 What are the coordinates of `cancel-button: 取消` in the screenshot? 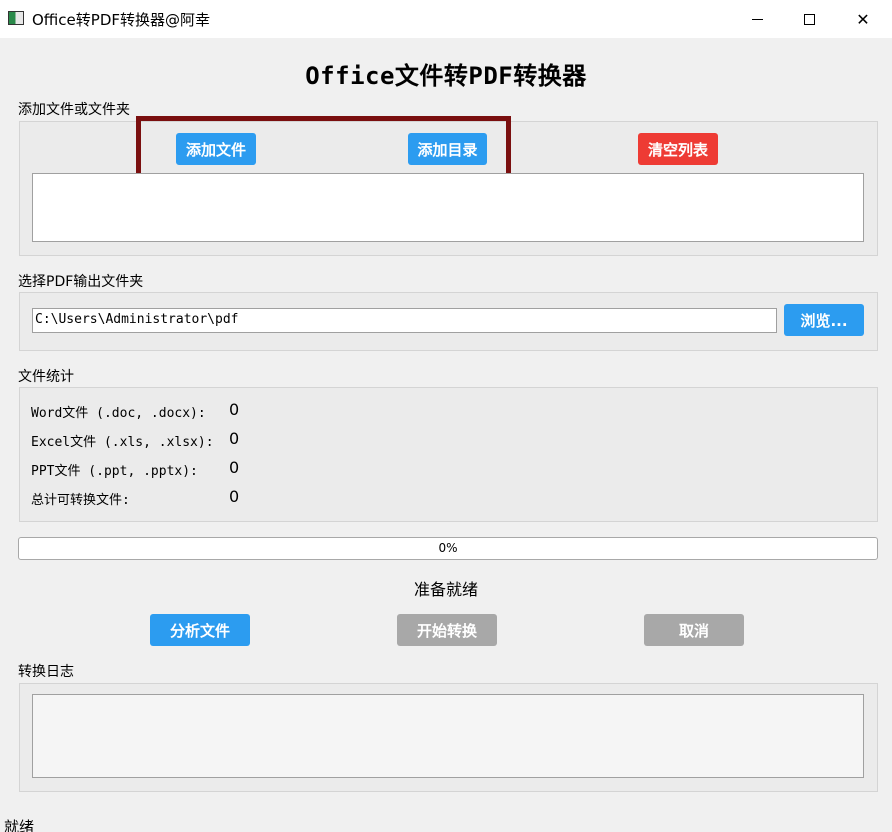 It's located at (694, 630).